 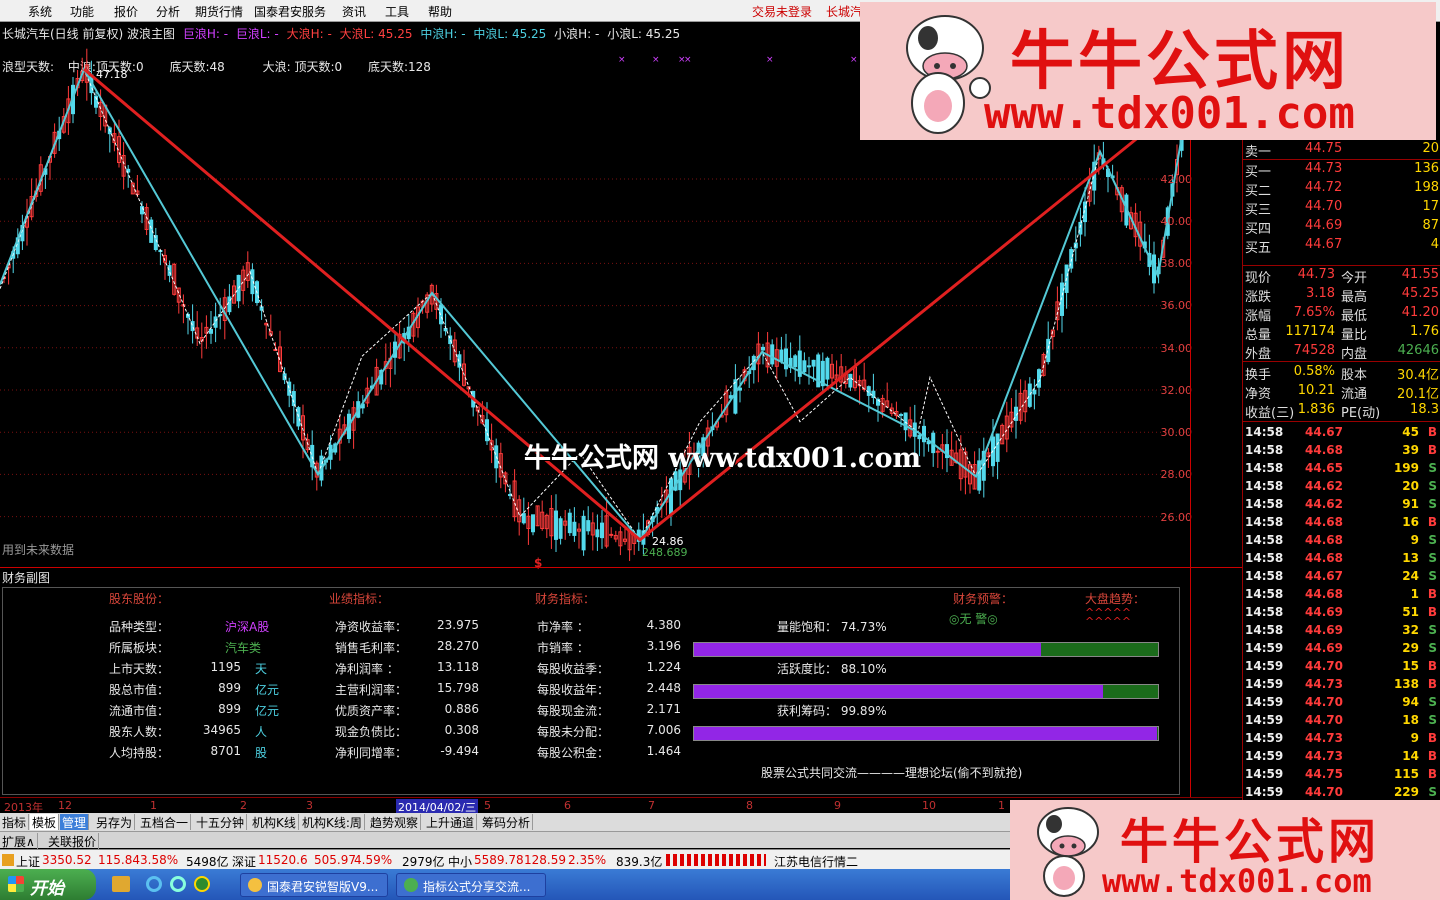 I want to click on stat-value: 1.836, so click(x=1316, y=409).